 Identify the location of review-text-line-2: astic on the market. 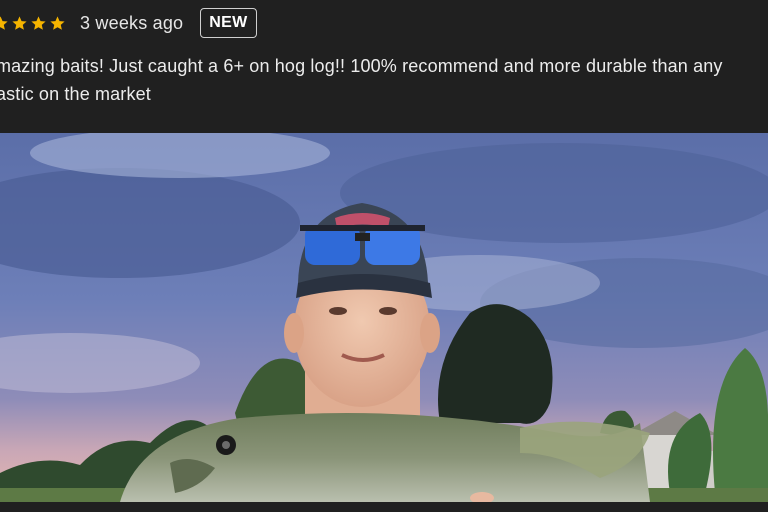
(75, 94).